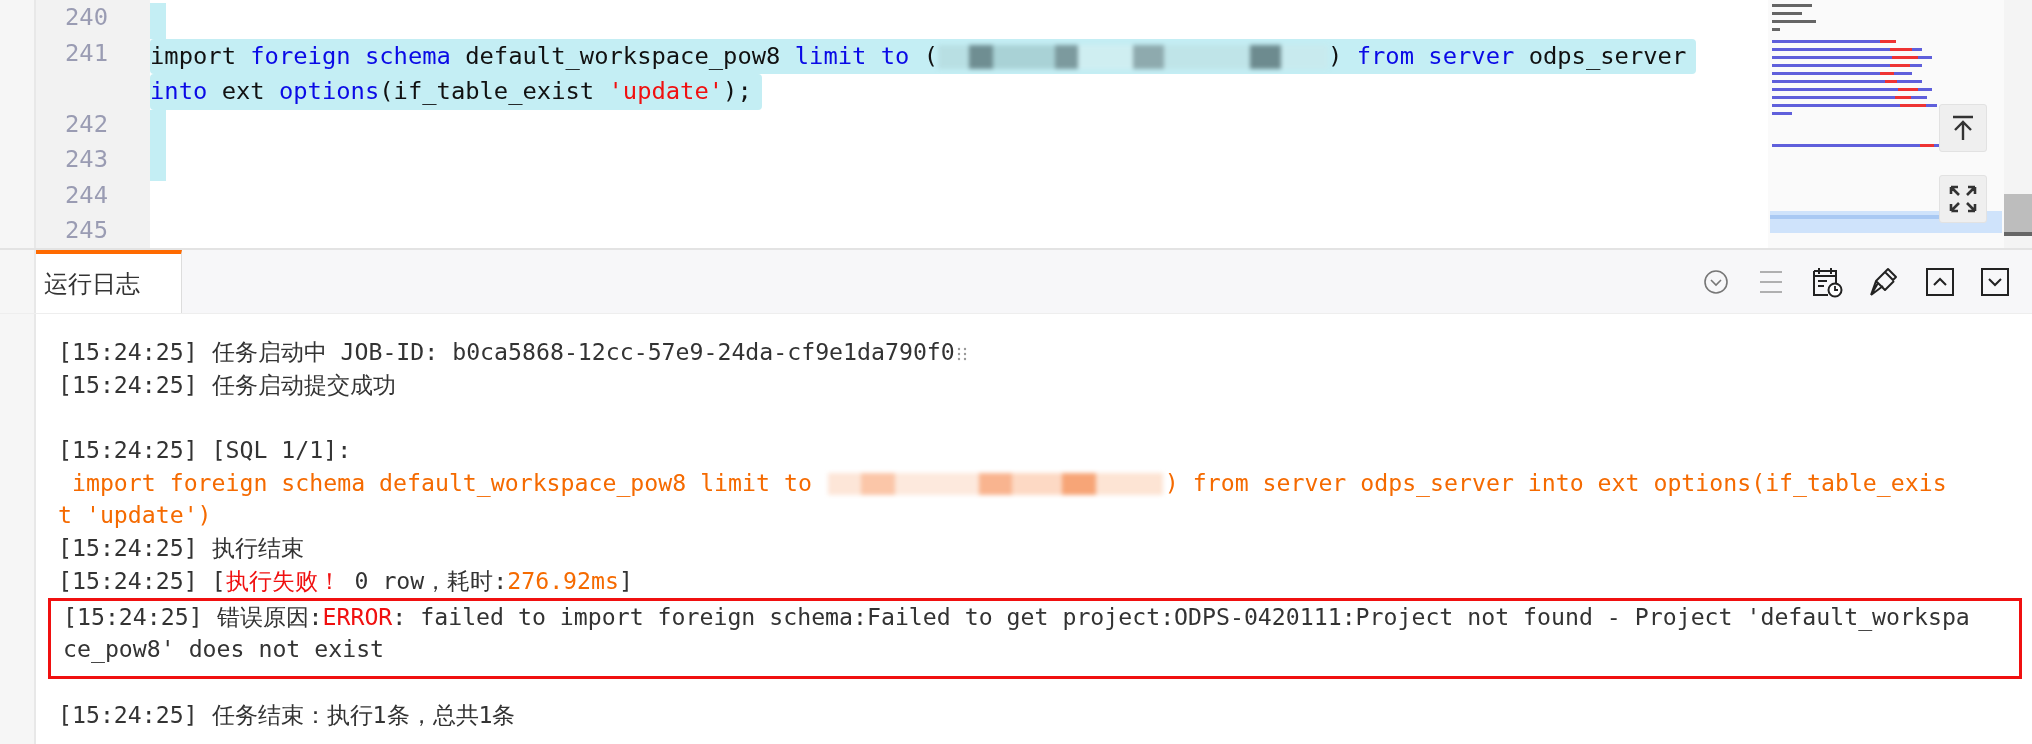 This screenshot has height=744, width=2032. What do you see at coordinates (283, 580) in the screenshot?
I see `log-text: 执行失败！` at bounding box center [283, 580].